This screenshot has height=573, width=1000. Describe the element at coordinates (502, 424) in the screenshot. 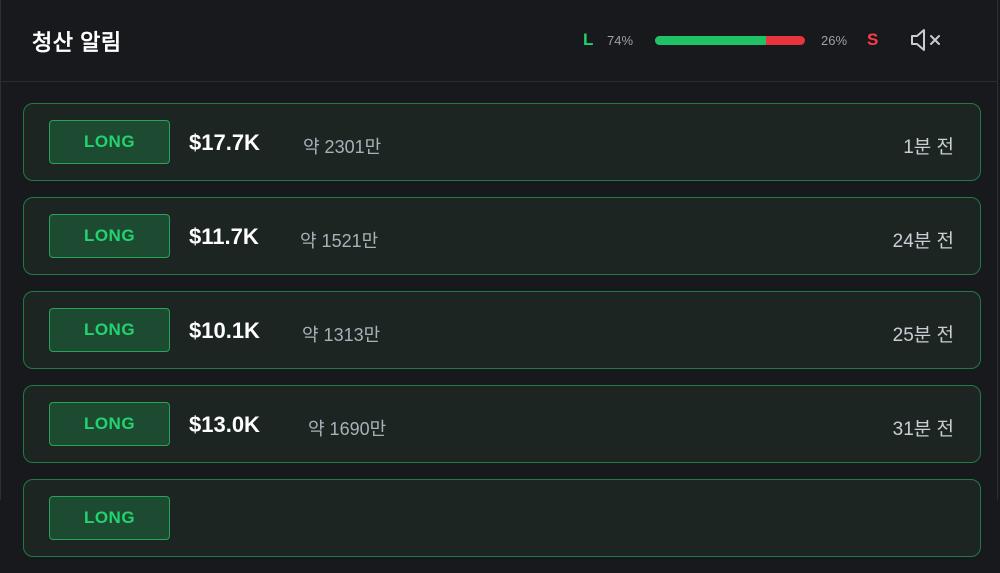

I see `alert-card: LONG $13.0K 약 1690만 31분 전` at that location.